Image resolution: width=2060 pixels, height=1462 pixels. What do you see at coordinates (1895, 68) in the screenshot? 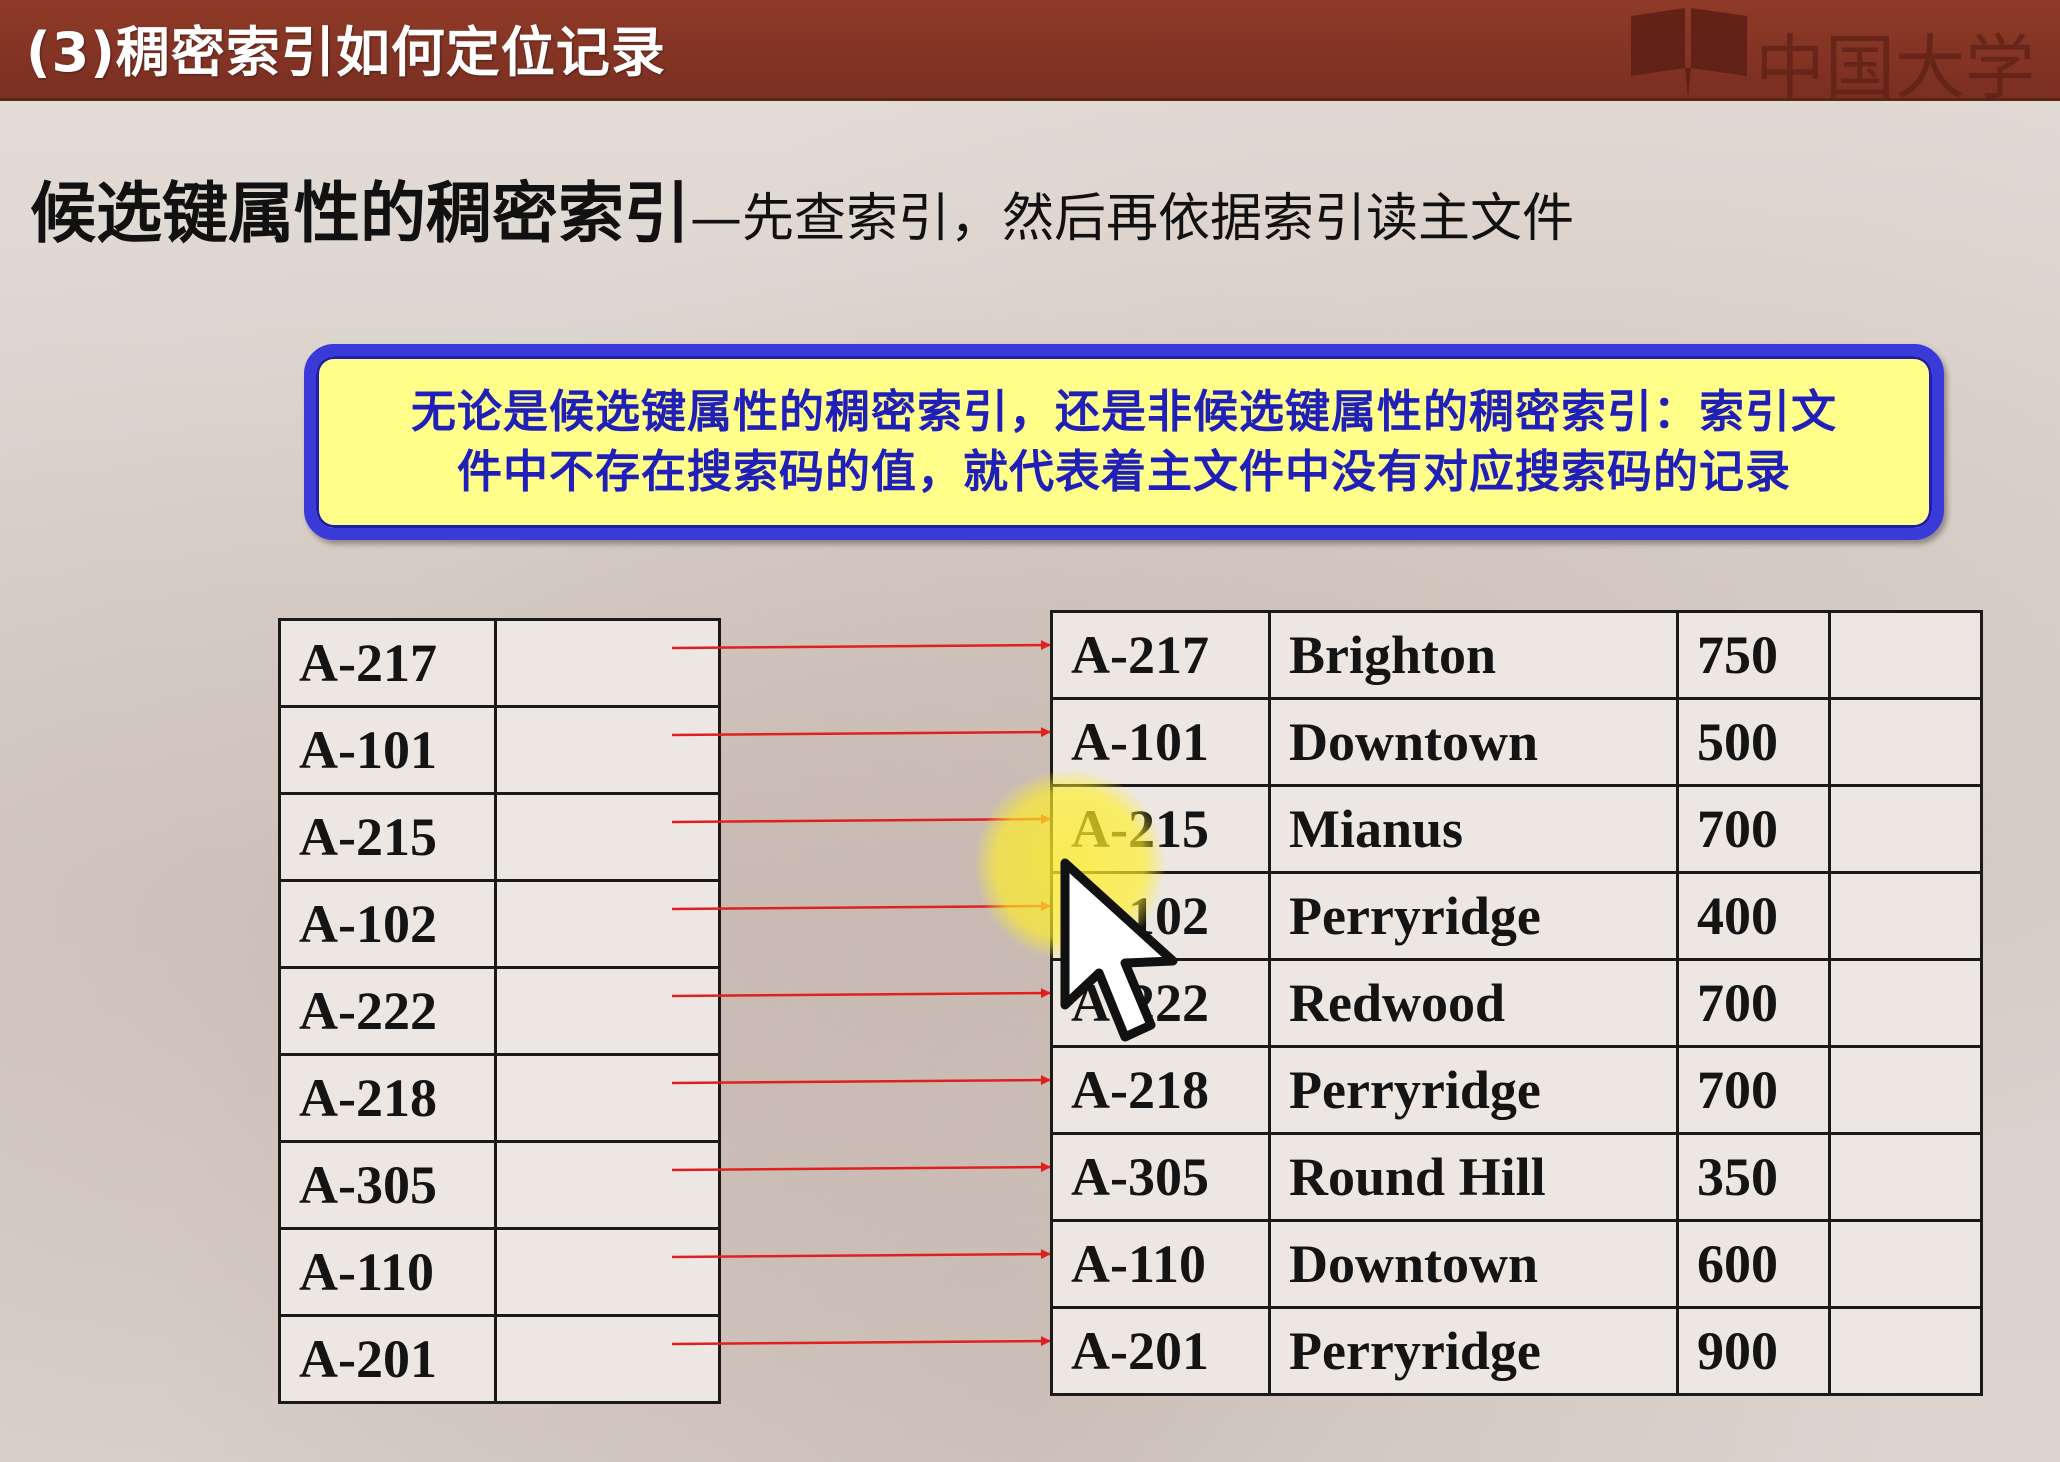
I see `logo-text: 中国大学` at bounding box center [1895, 68].